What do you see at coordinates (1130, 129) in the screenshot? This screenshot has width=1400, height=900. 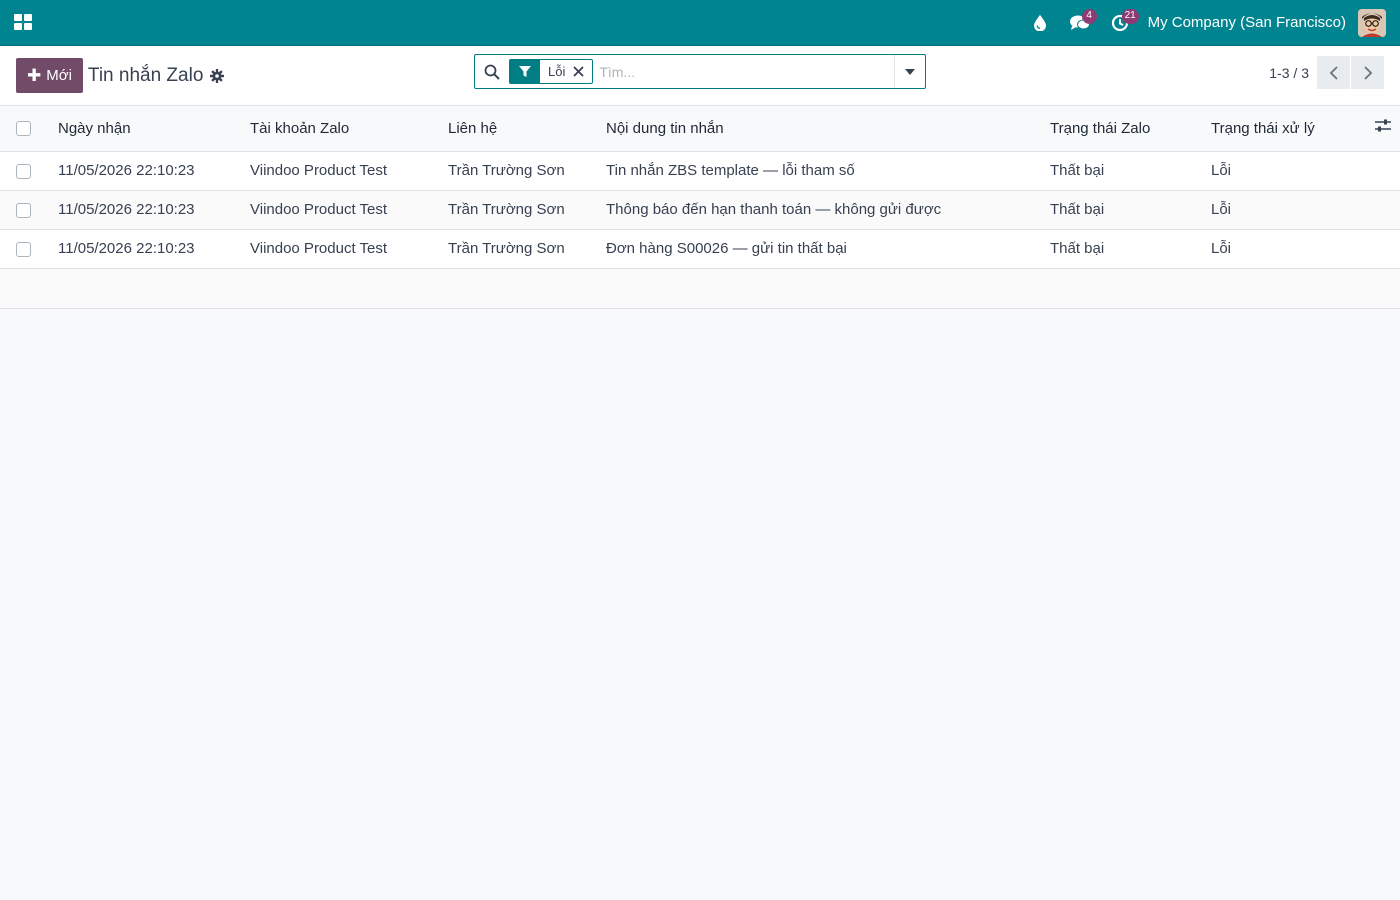 I see `column-header: Trạng thái Zalo` at bounding box center [1130, 129].